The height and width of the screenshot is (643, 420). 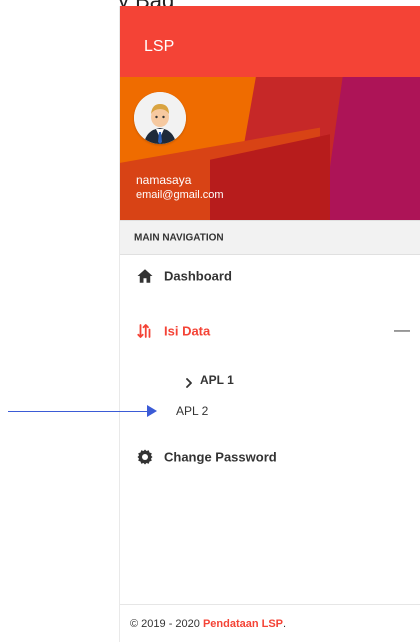 I want to click on home-icon, so click(x=145, y=276).